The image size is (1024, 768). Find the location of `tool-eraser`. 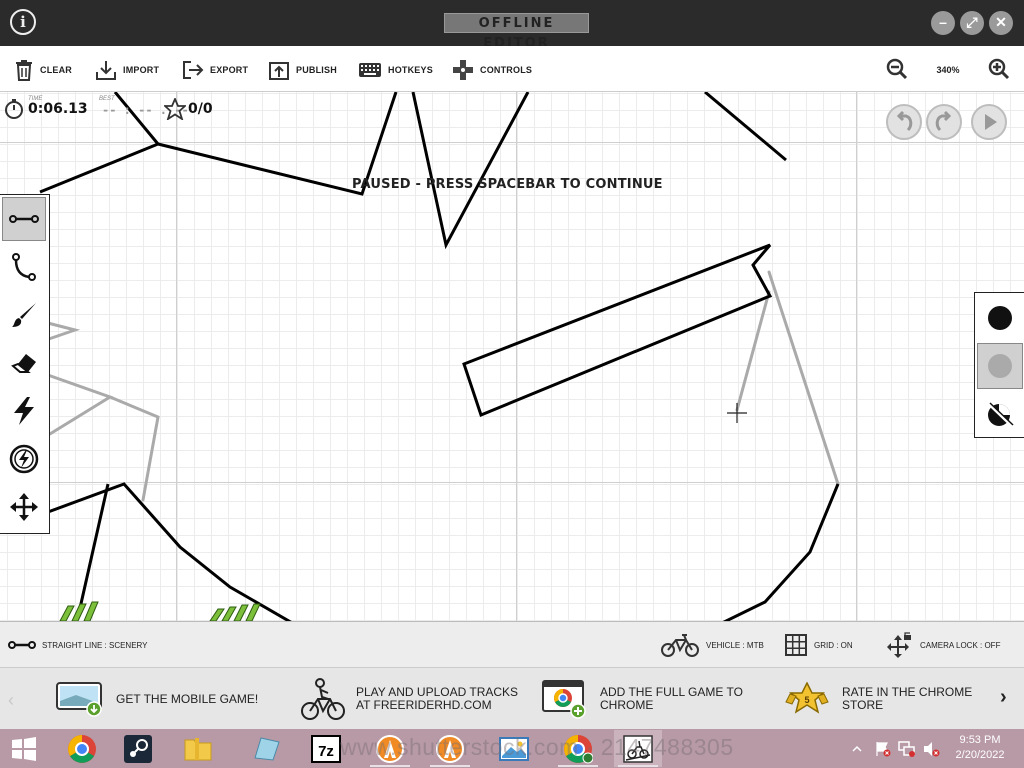

tool-eraser is located at coordinates (24, 363).